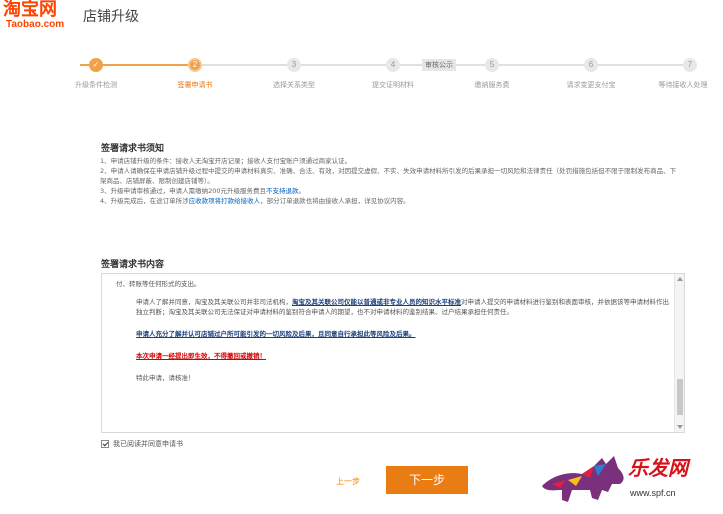  What do you see at coordinates (679, 353) in the screenshot?
I see `vertical-scrollbar` at bounding box center [679, 353].